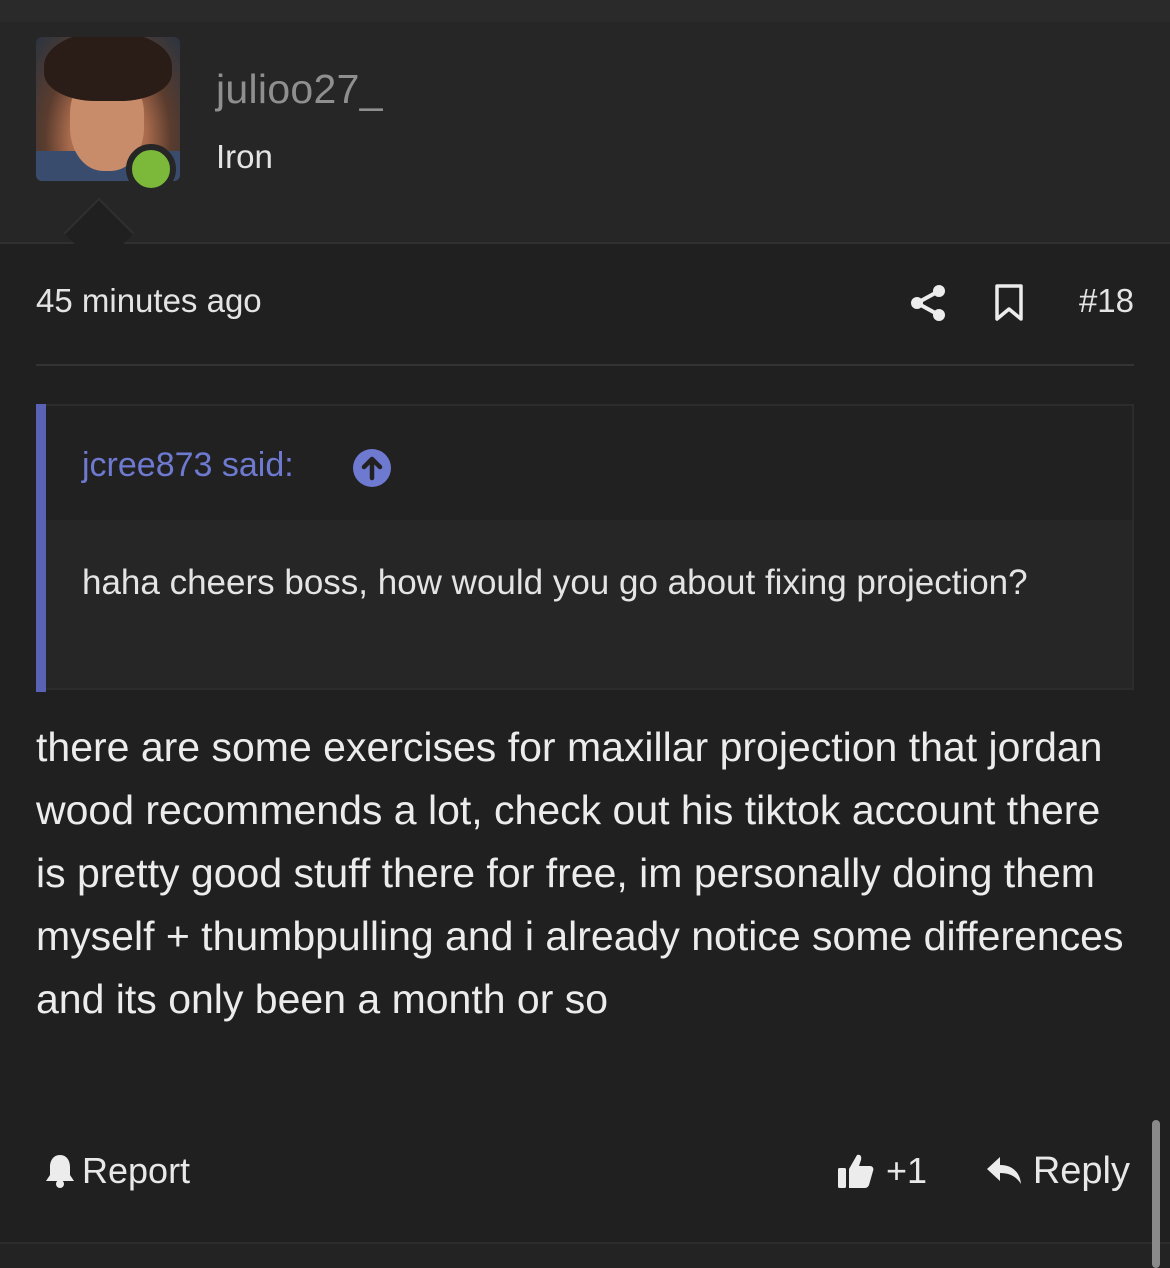  What do you see at coordinates (1156, 1194) in the screenshot?
I see `scrollbar` at bounding box center [1156, 1194].